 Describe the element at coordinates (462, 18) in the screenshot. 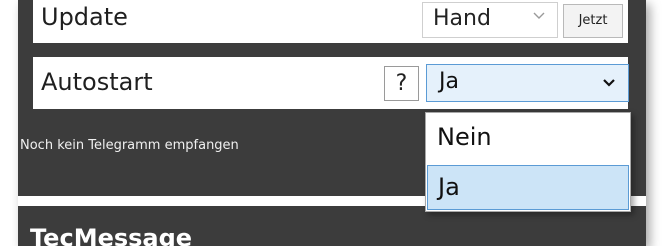

I see `update-mode-value: Hand` at that location.